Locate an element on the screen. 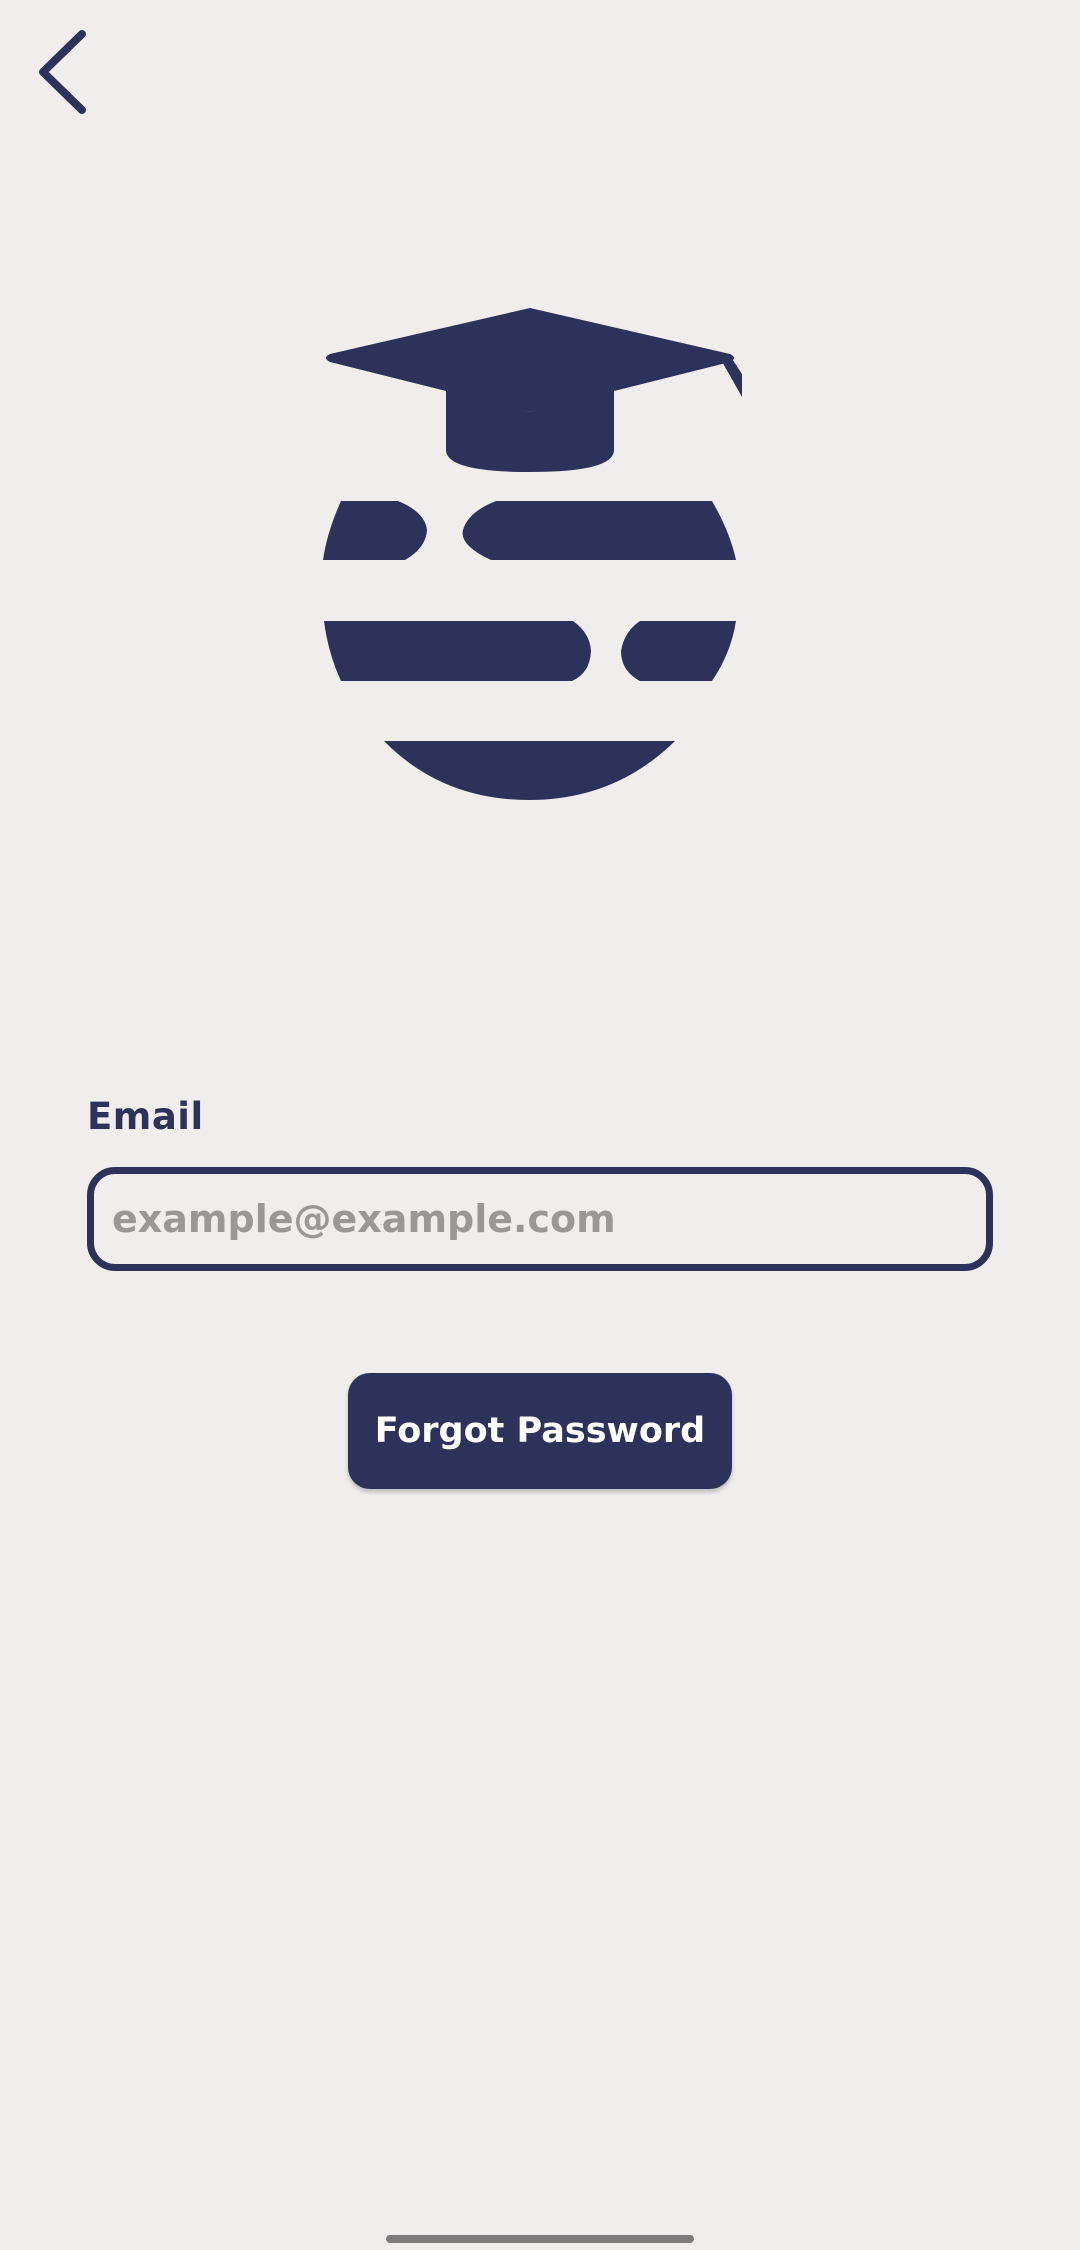 The width and height of the screenshot is (1080, 2250). email-field is located at coordinates (540, 1219).